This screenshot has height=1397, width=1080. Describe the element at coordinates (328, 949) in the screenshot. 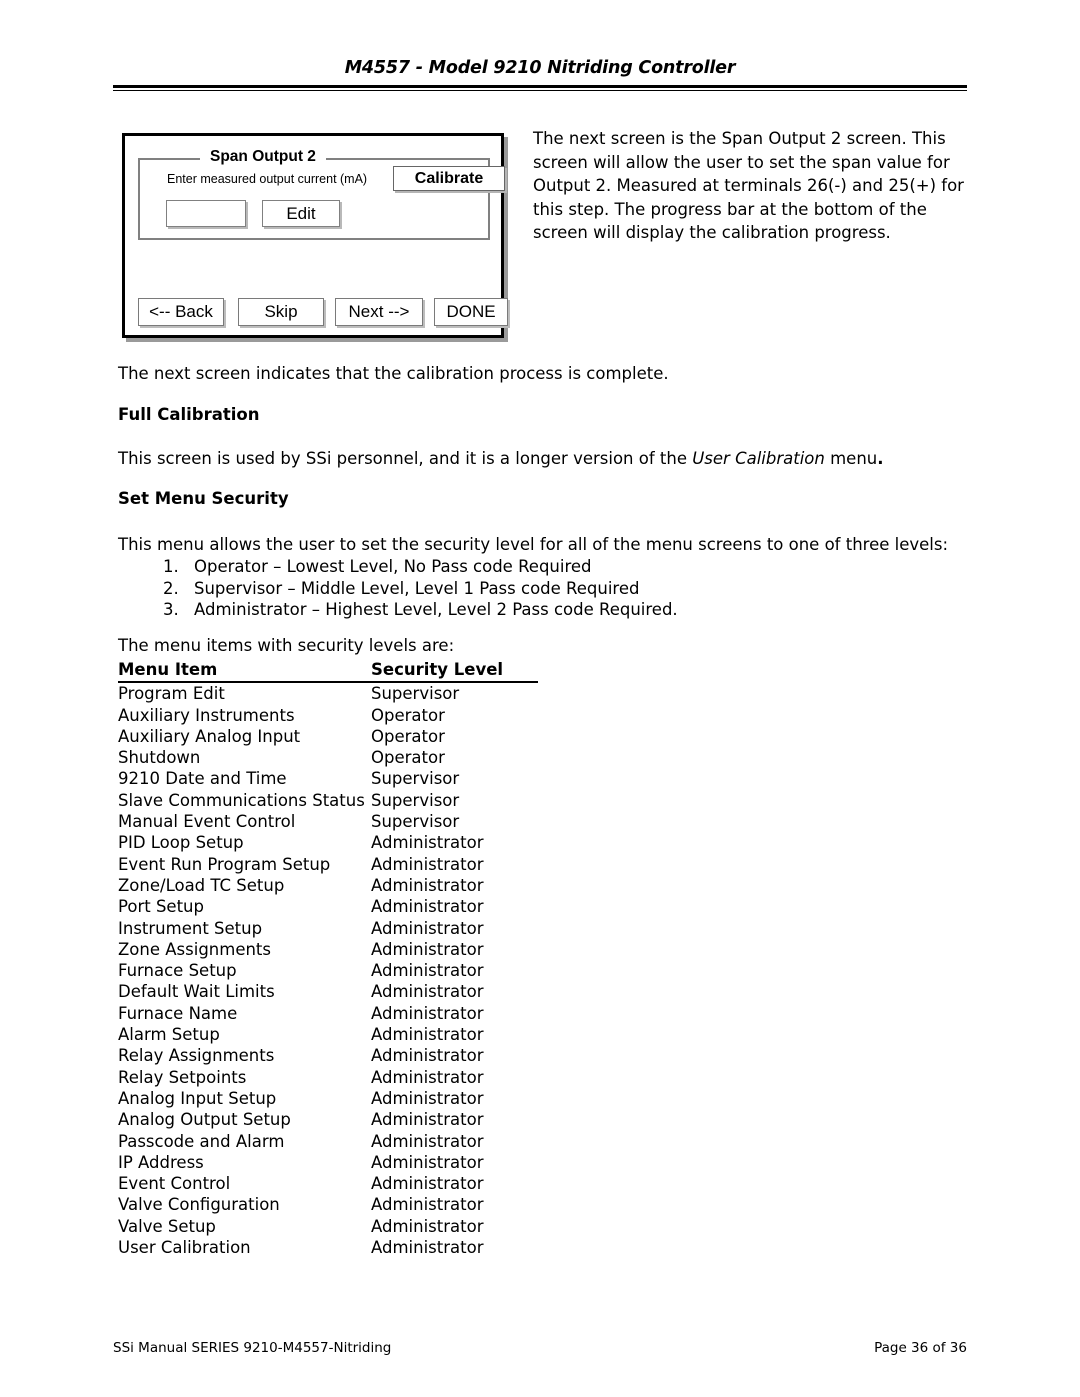

I see `table-row: Zone Assignments Administrator` at that location.